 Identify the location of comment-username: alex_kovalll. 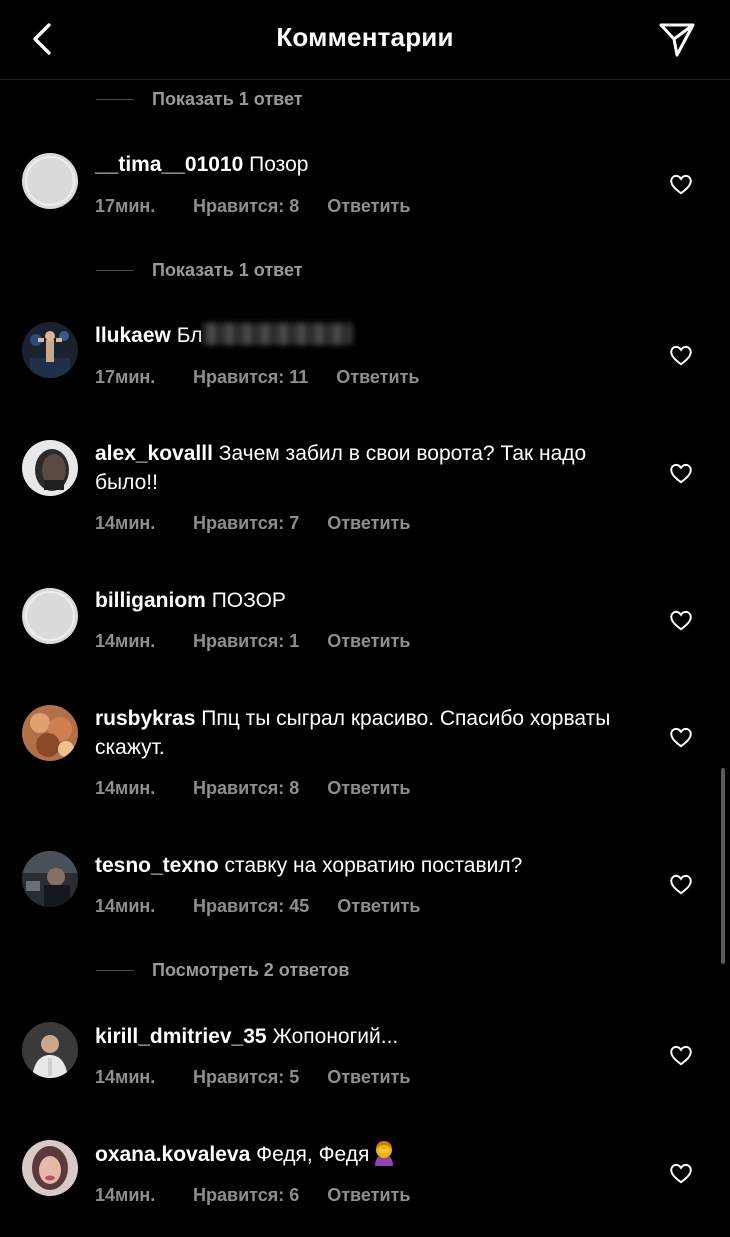
(154, 453).